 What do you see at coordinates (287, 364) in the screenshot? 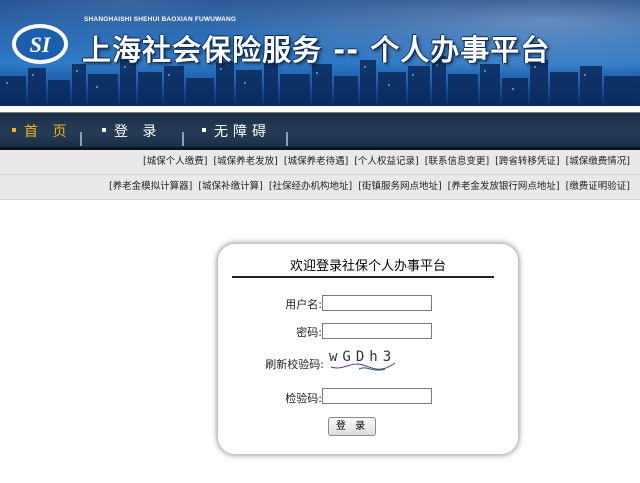
I see `refresh-captcha-link: 刷新校验码:` at bounding box center [287, 364].